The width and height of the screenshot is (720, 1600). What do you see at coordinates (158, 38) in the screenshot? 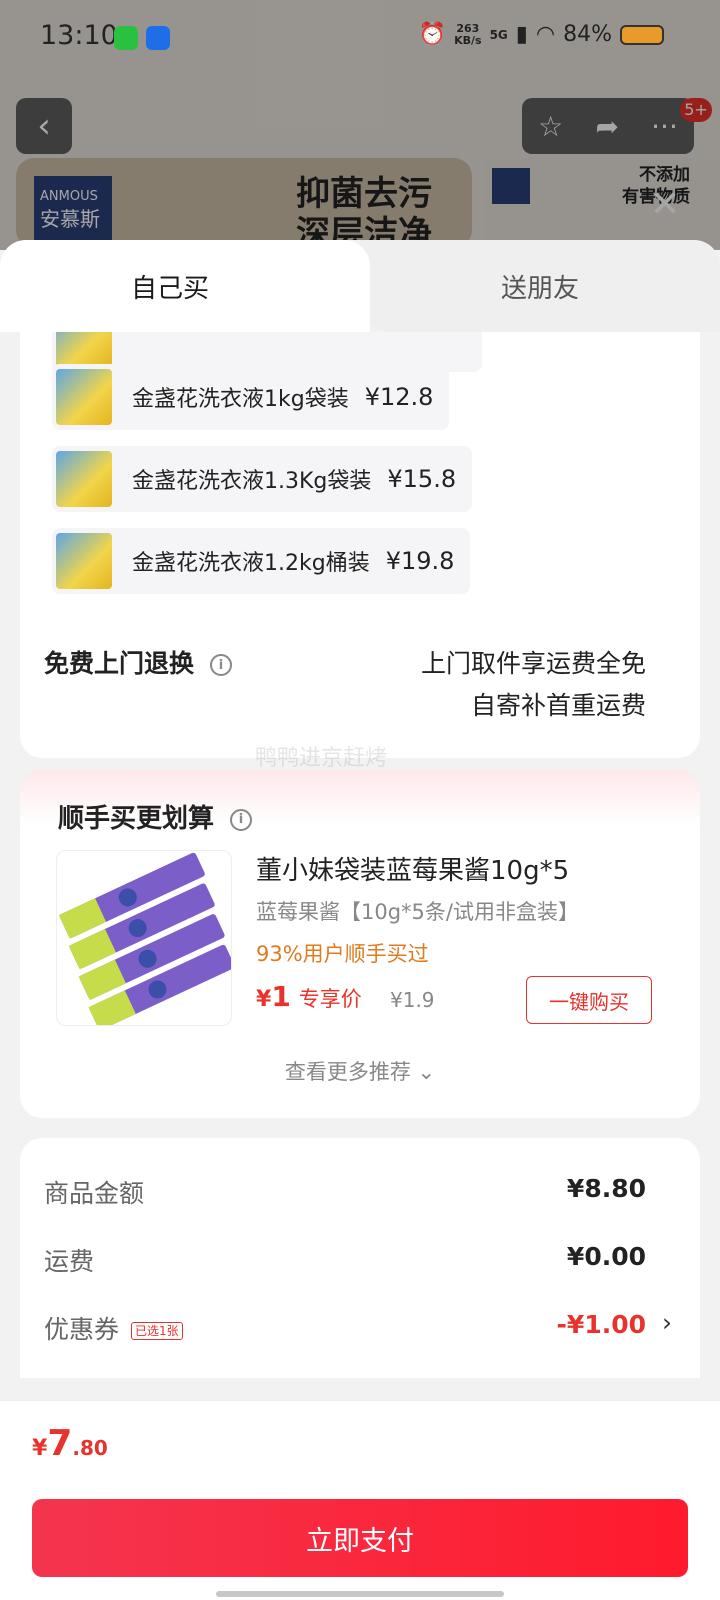
I see `app-icon` at bounding box center [158, 38].